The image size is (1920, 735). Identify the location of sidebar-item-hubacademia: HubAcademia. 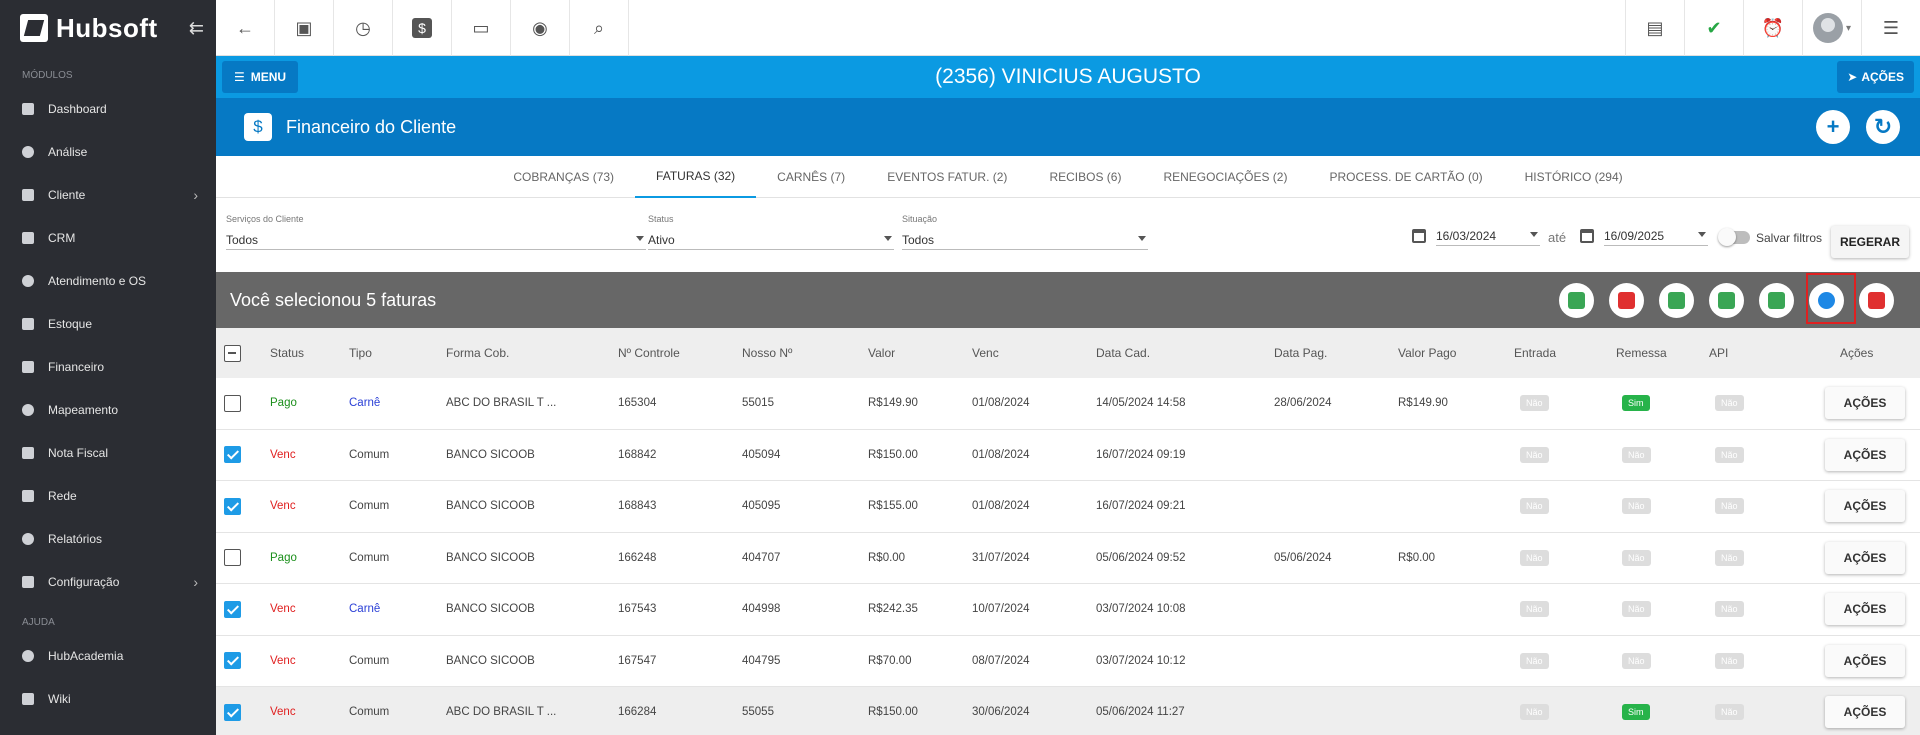
(108, 655).